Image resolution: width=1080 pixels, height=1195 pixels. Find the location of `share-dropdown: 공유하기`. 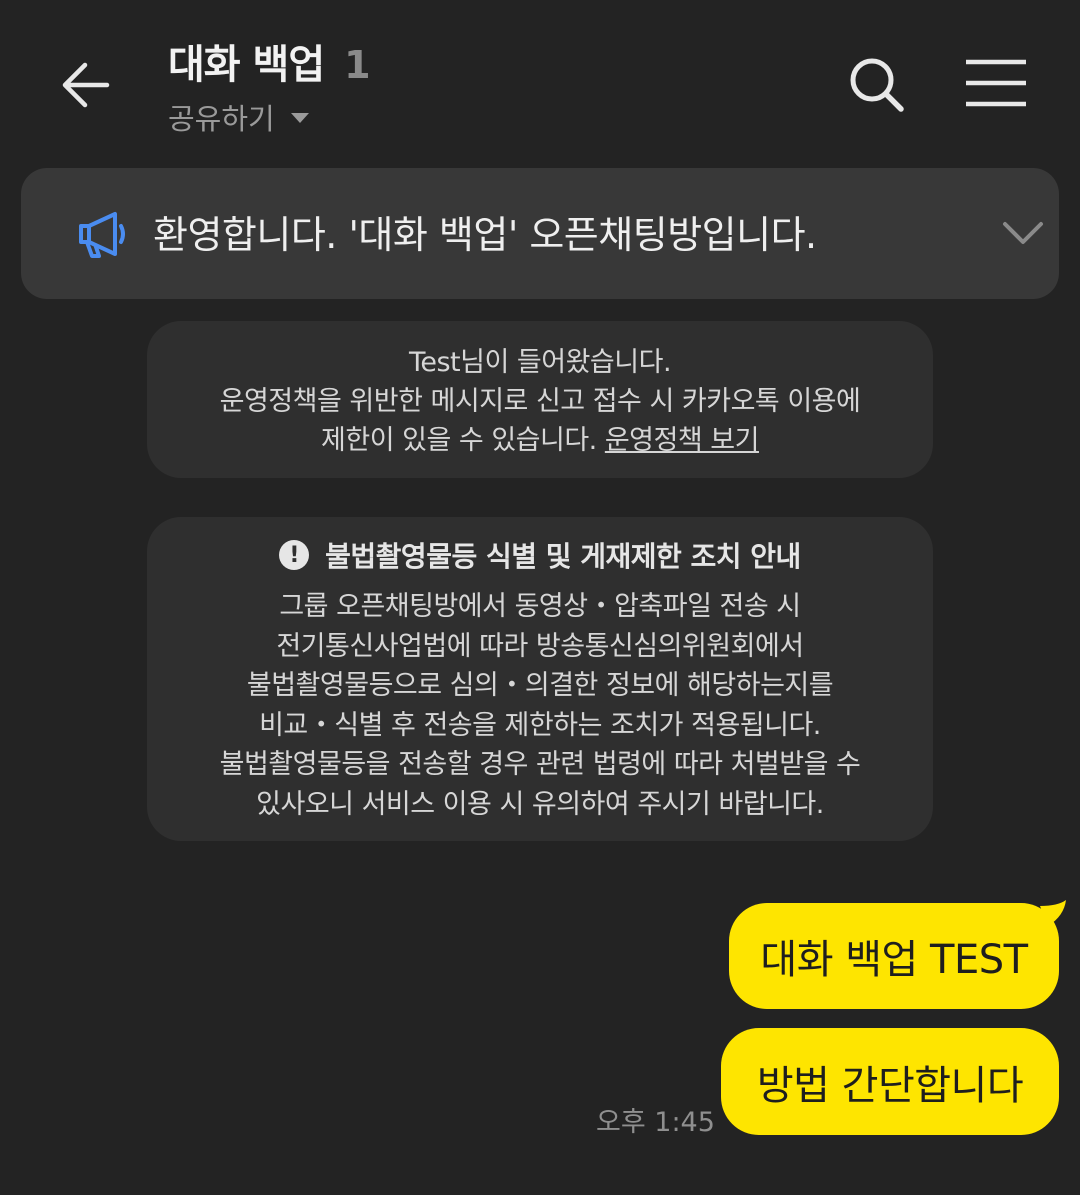

share-dropdown: 공유하기 is located at coordinates (269, 117).